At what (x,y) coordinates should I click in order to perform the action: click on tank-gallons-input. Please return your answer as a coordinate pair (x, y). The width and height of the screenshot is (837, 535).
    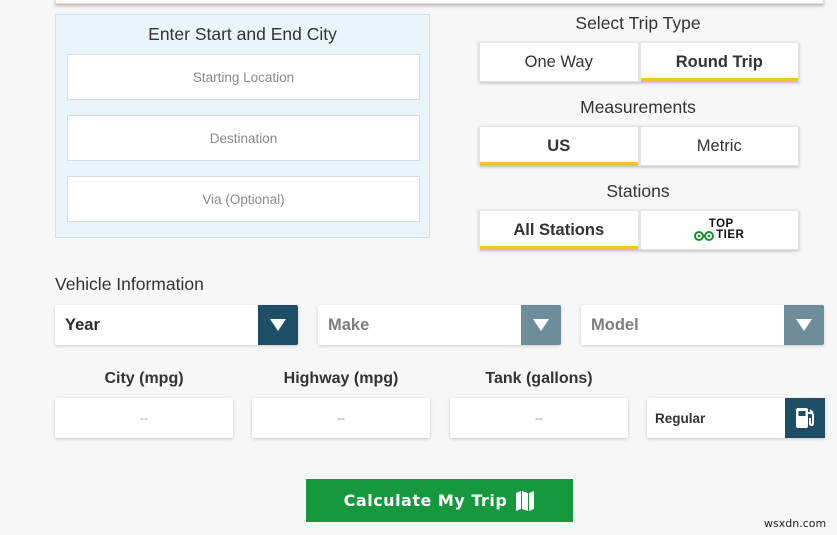
    Looking at the image, I should click on (539, 418).